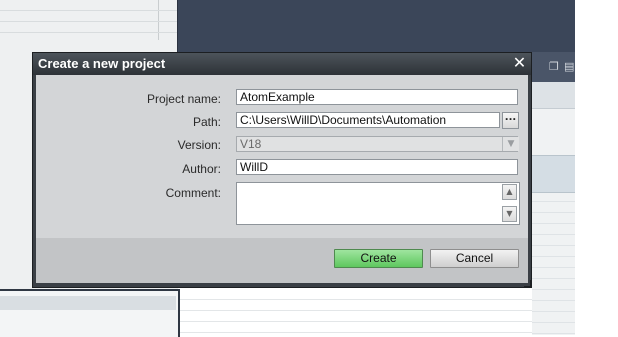 The image size is (618, 337). Describe the element at coordinates (519, 63) in the screenshot. I see `close-icon: ✕` at that location.